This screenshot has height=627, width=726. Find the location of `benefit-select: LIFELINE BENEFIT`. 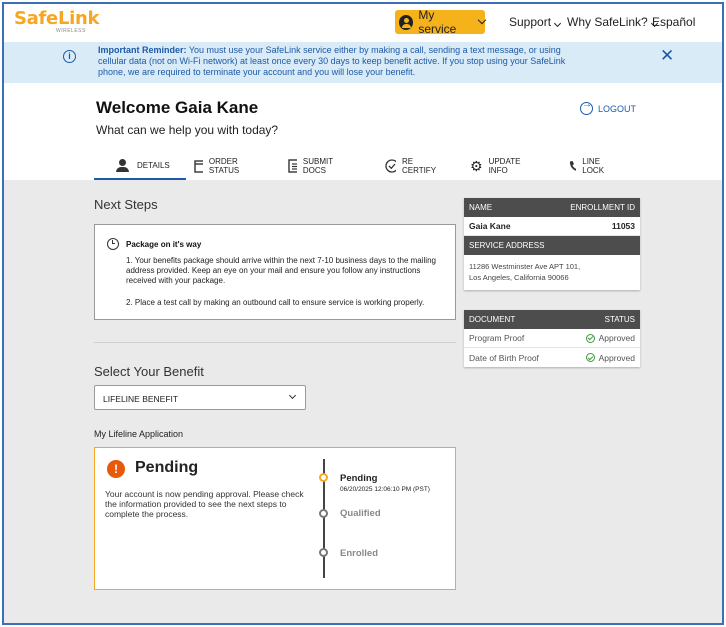

benefit-select: LIFELINE BENEFIT is located at coordinates (200, 397).